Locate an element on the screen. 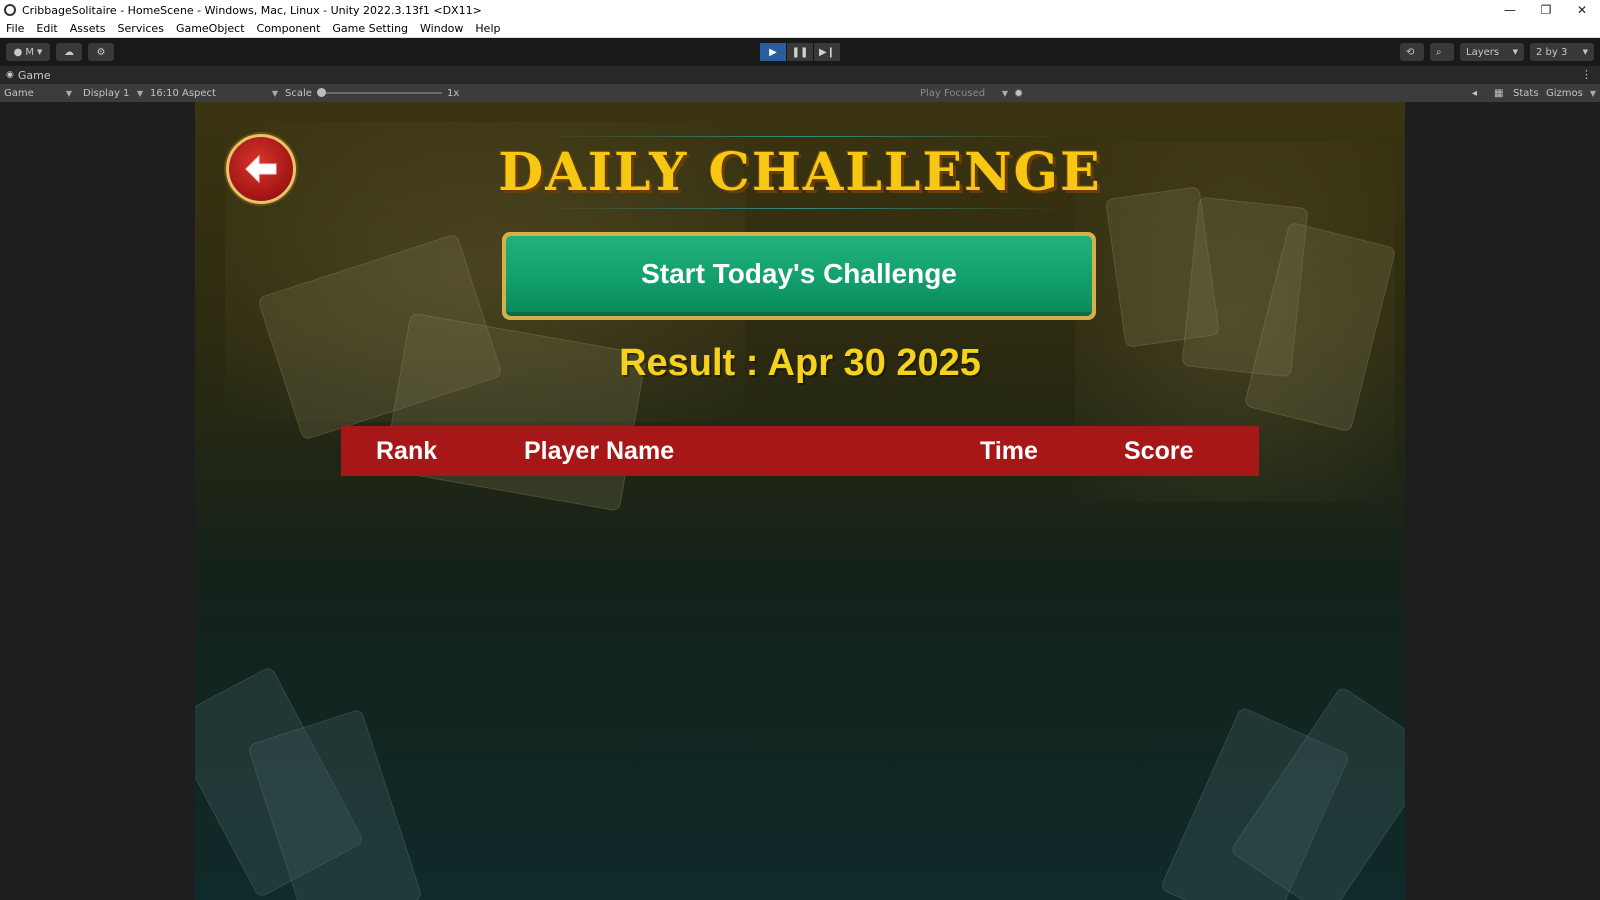  aspect-label: 16:10 Aspect is located at coordinates (183, 93).